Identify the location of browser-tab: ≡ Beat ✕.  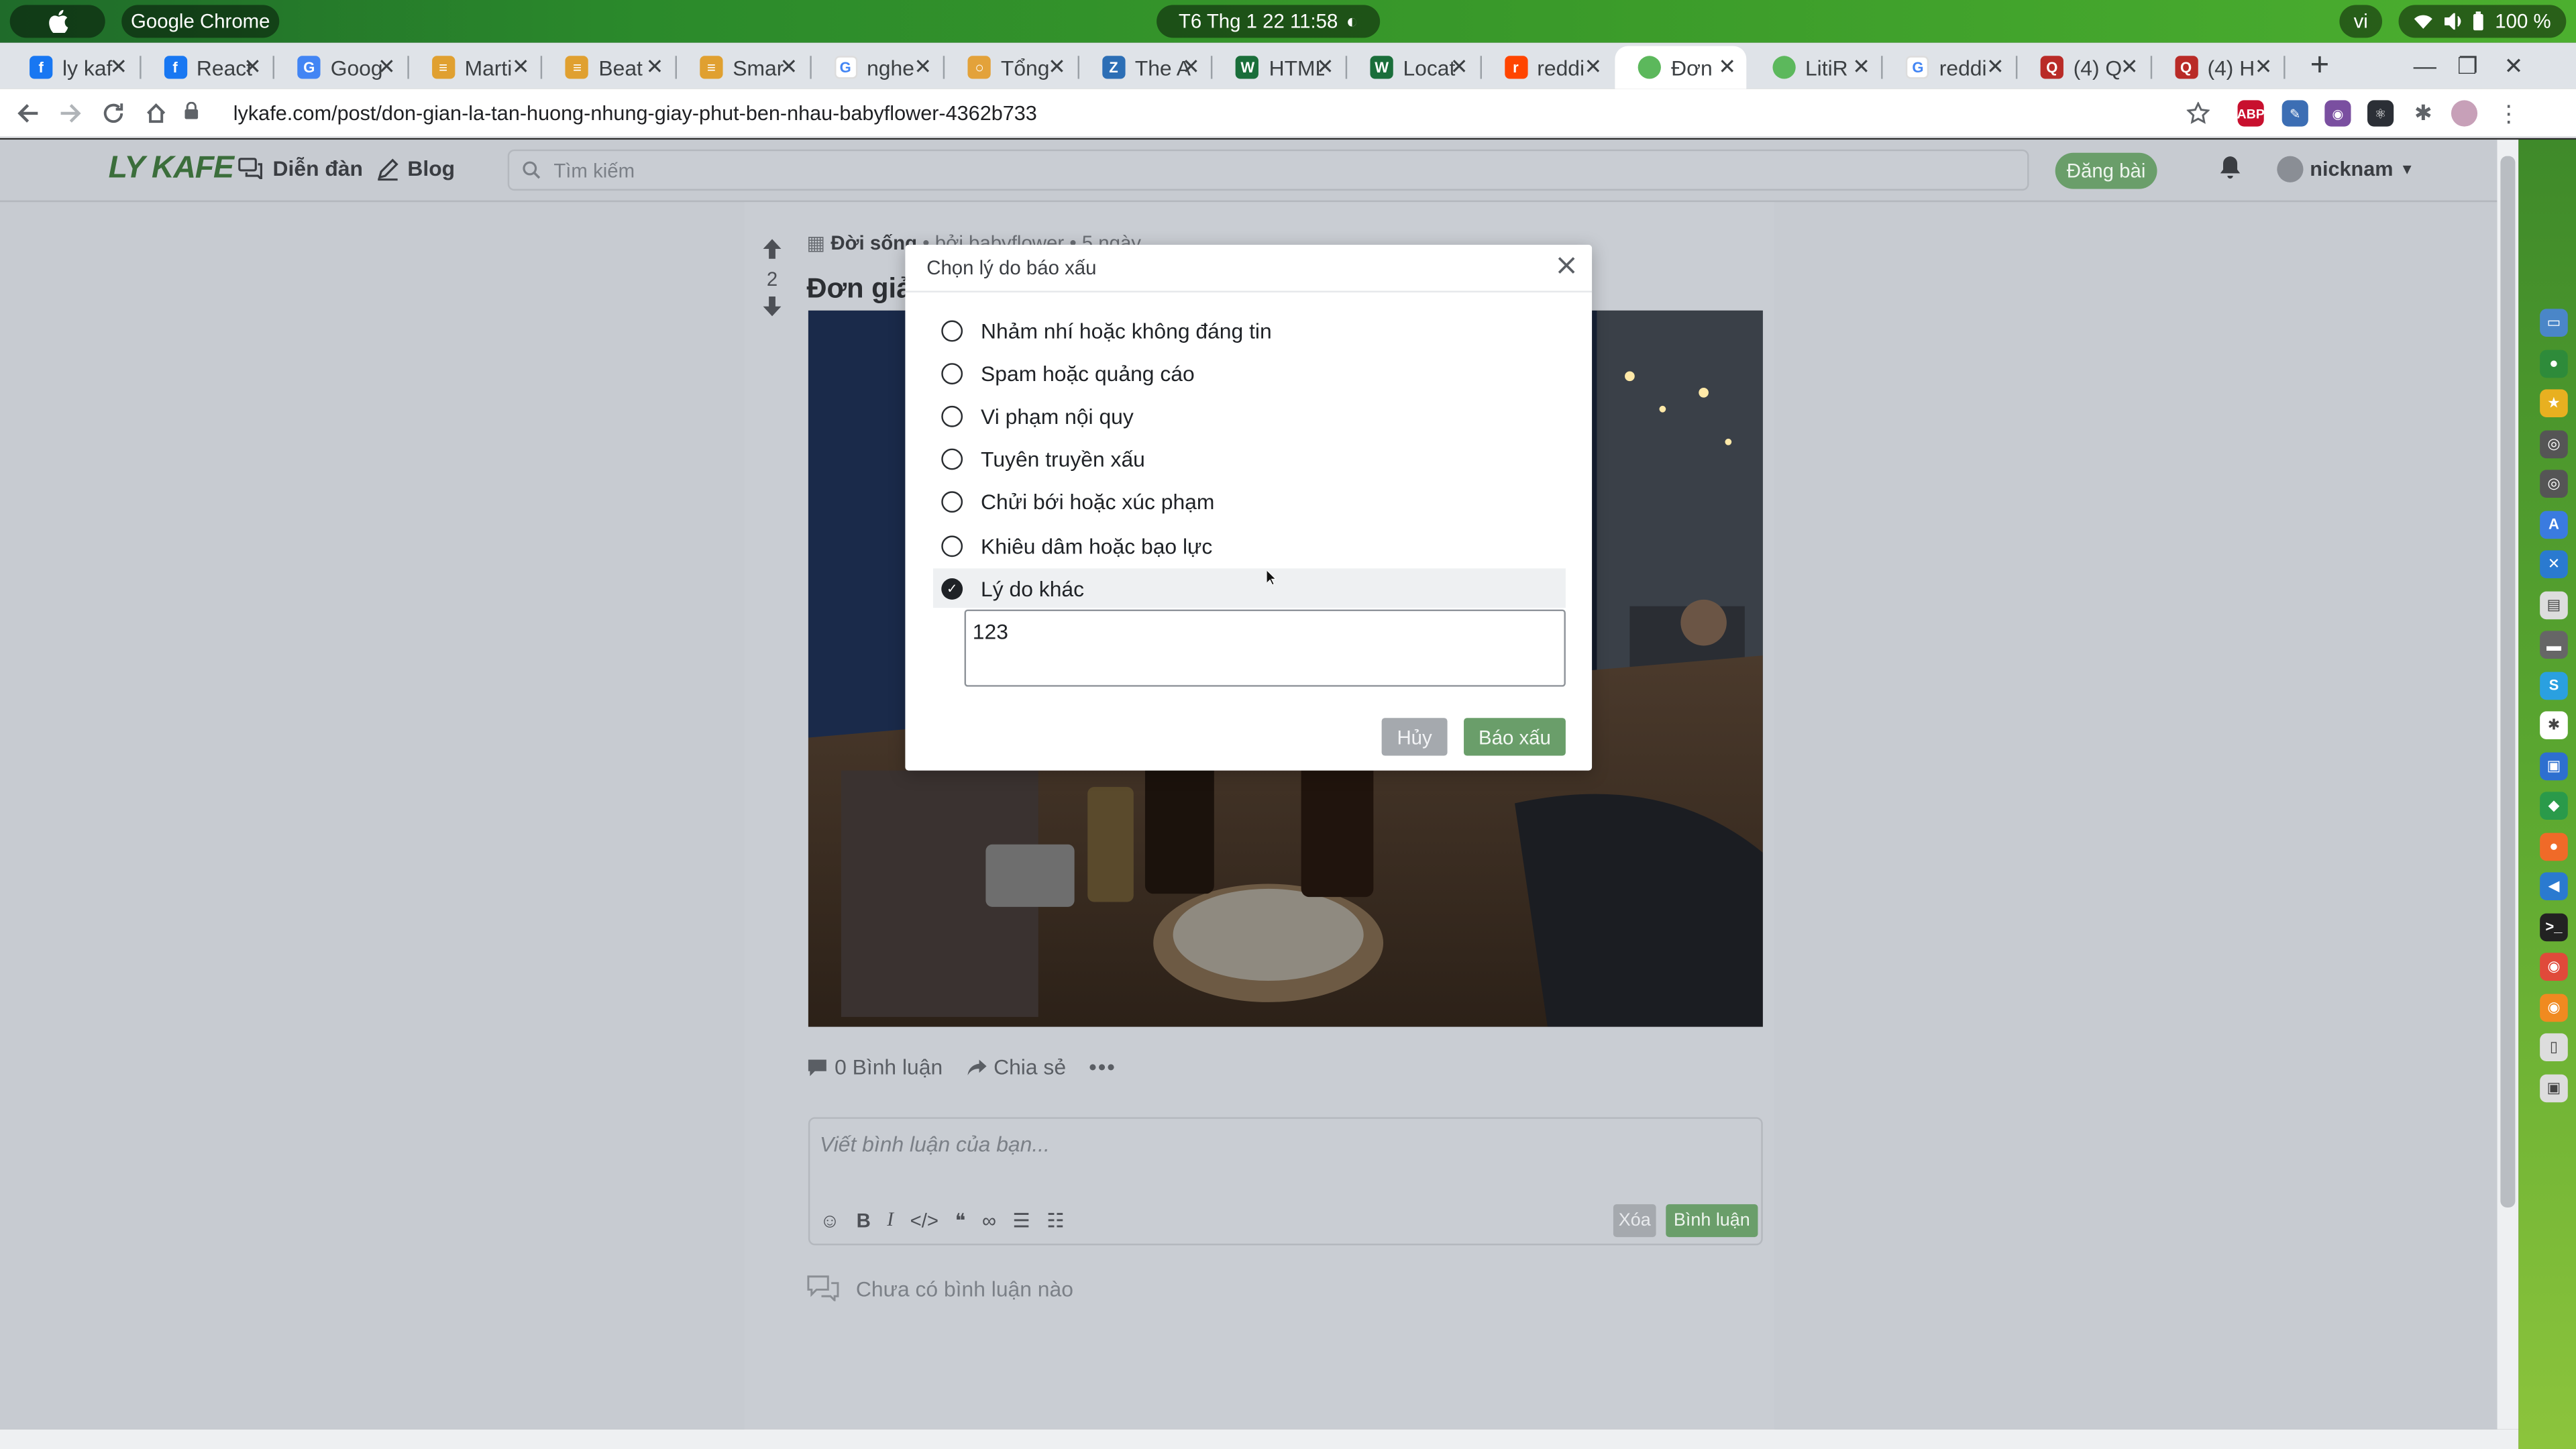
(608, 67).